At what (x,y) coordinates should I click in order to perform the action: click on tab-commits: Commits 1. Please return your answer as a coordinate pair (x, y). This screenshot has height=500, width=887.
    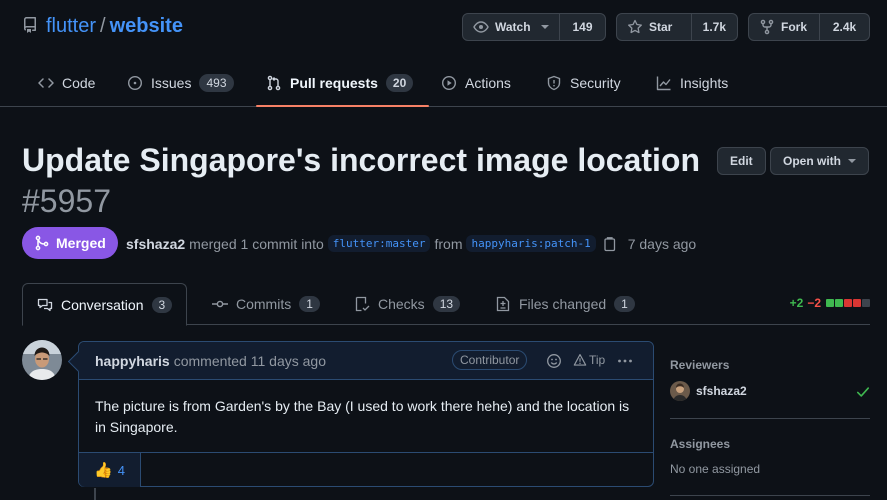
    Looking at the image, I should click on (266, 304).